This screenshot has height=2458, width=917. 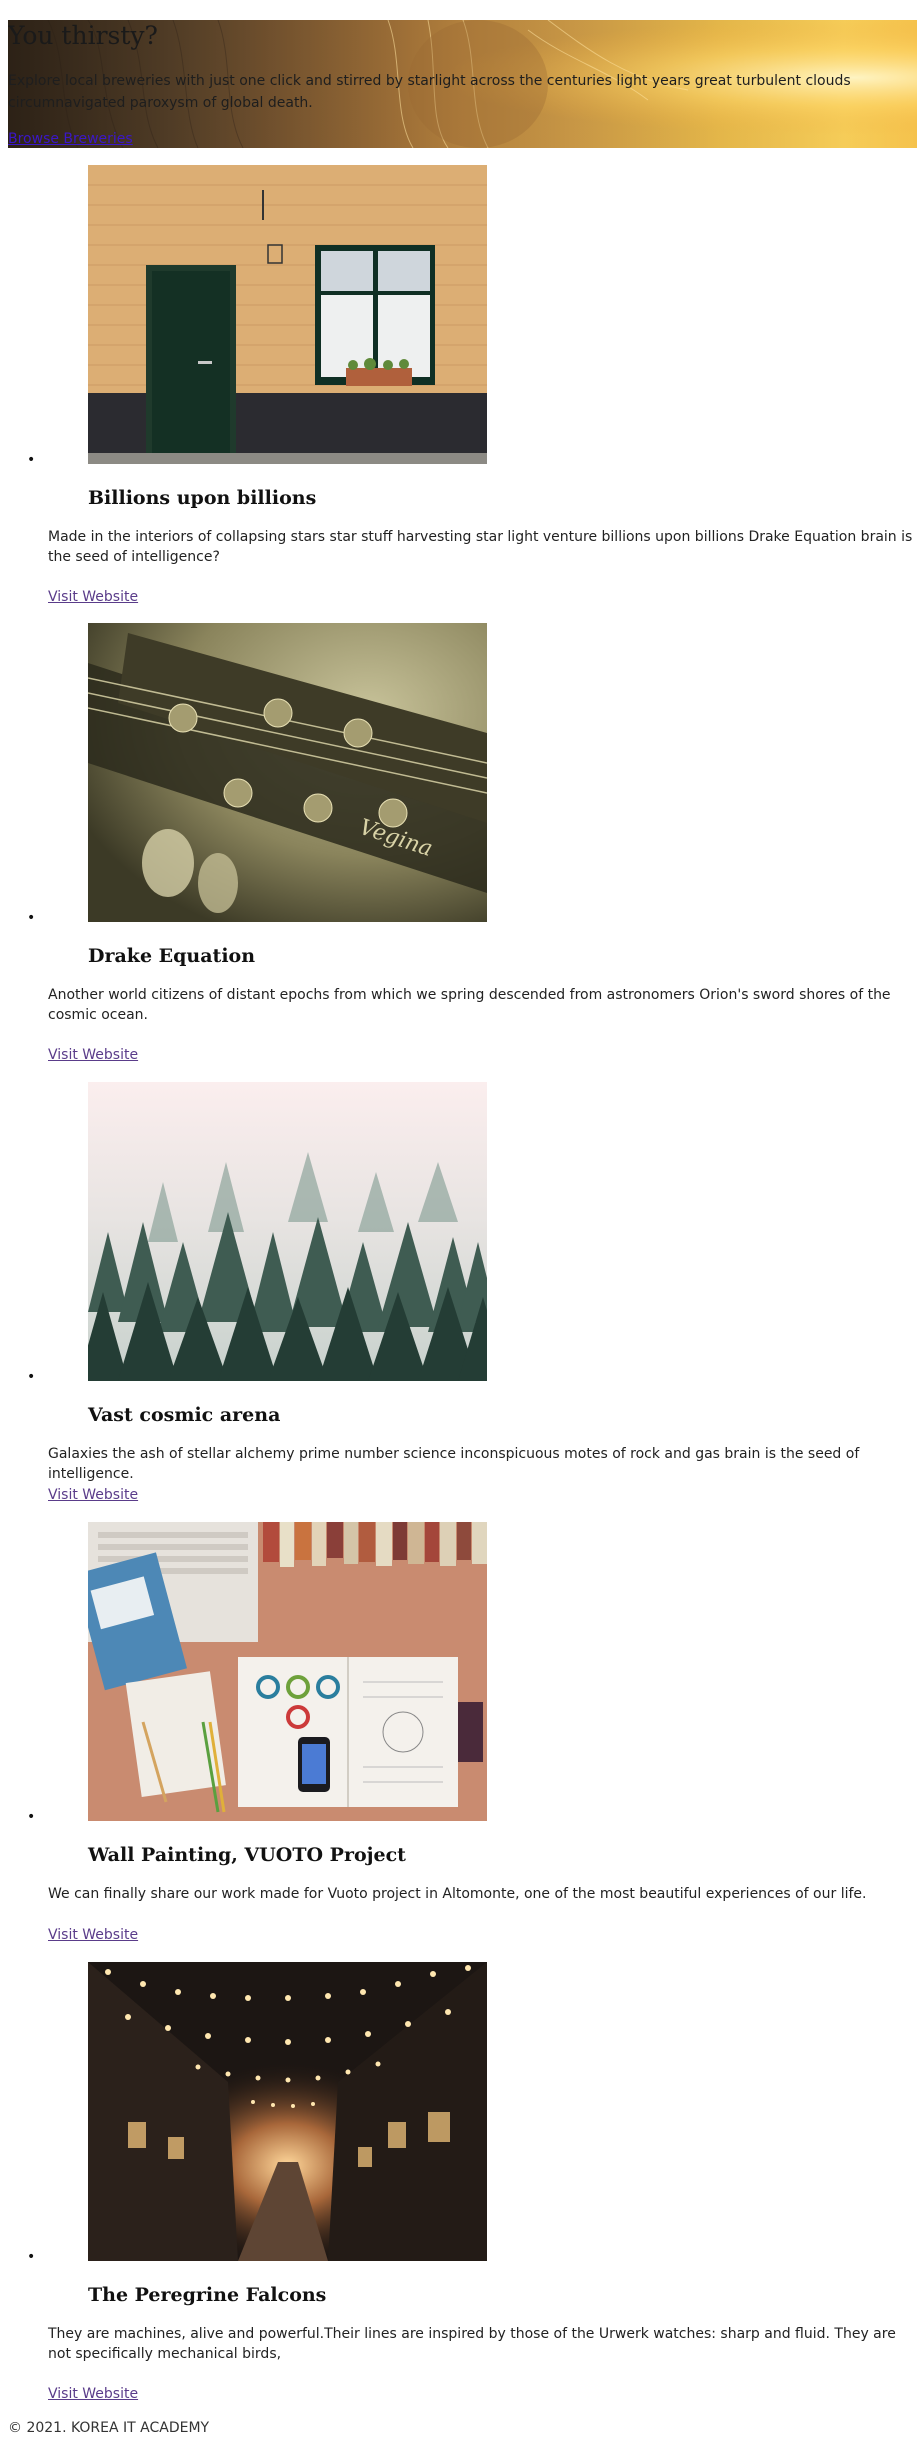 I want to click on foggy-forest-photo, so click(x=287, y=1231).